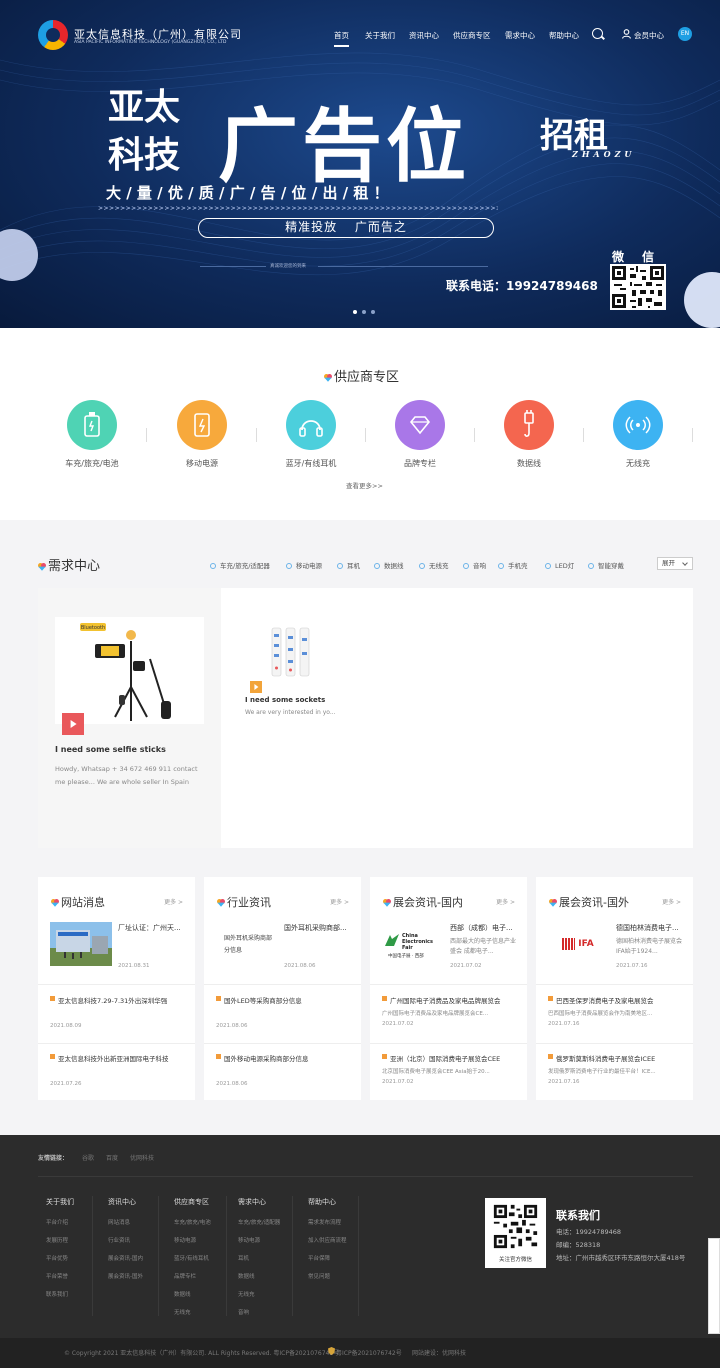 This screenshot has height=1368, width=720. I want to click on filter-earphones: 耳机, so click(348, 565).